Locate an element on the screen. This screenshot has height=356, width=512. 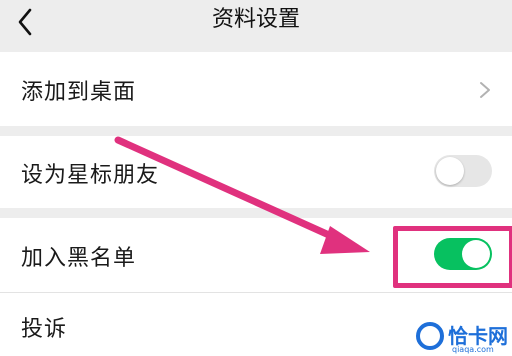
page-title: 资料设置 is located at coordinates (255, 19).